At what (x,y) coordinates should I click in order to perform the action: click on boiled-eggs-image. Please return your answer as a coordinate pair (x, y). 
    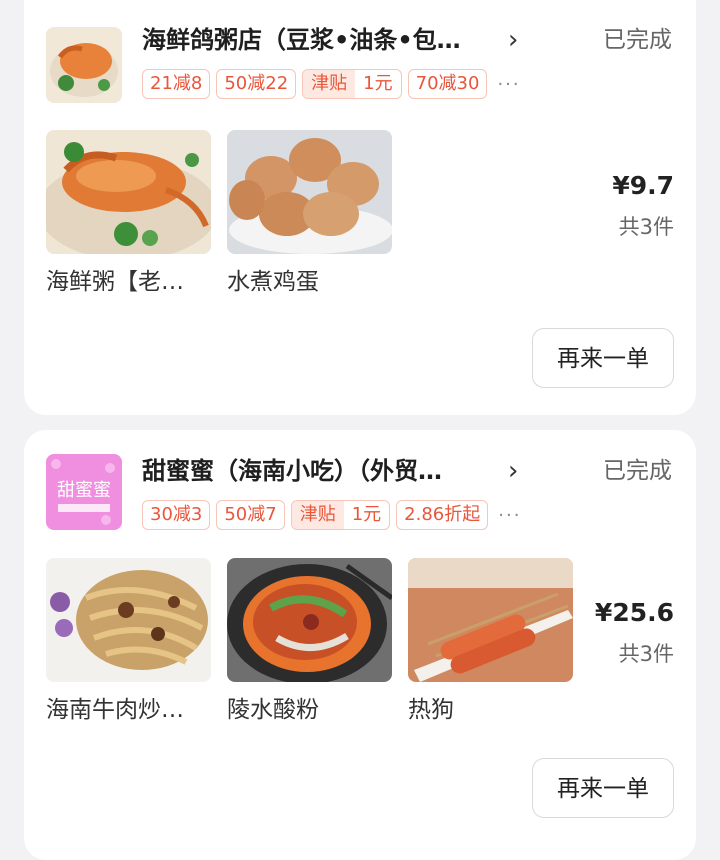
    Looking at the image, I should click on (309, 192).